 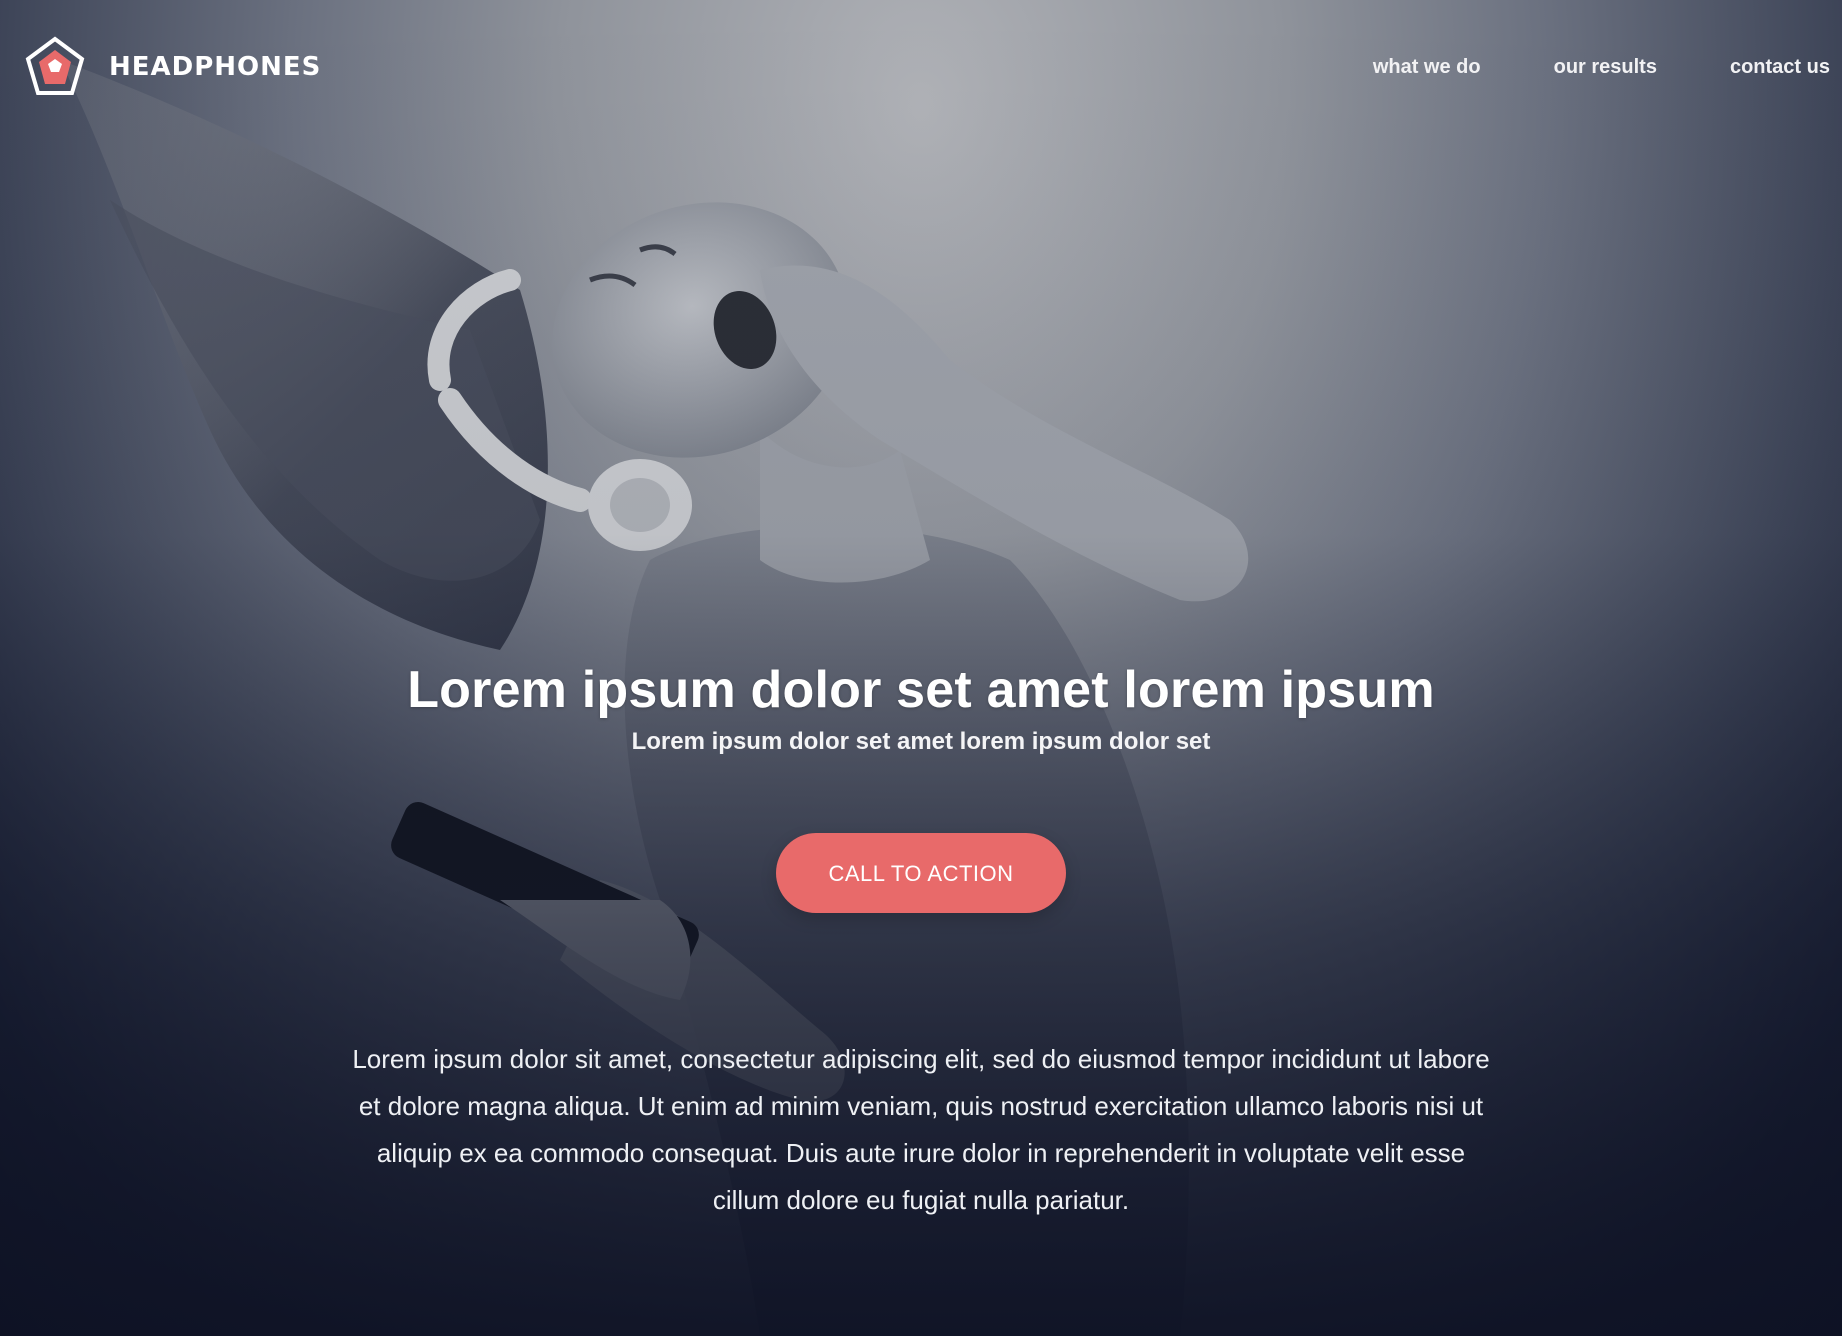 What do you see at coordinates (1780, 67) in the screenshot?
I see `nav-link-contact-us: contact us` at bounding box center [1780, 67].